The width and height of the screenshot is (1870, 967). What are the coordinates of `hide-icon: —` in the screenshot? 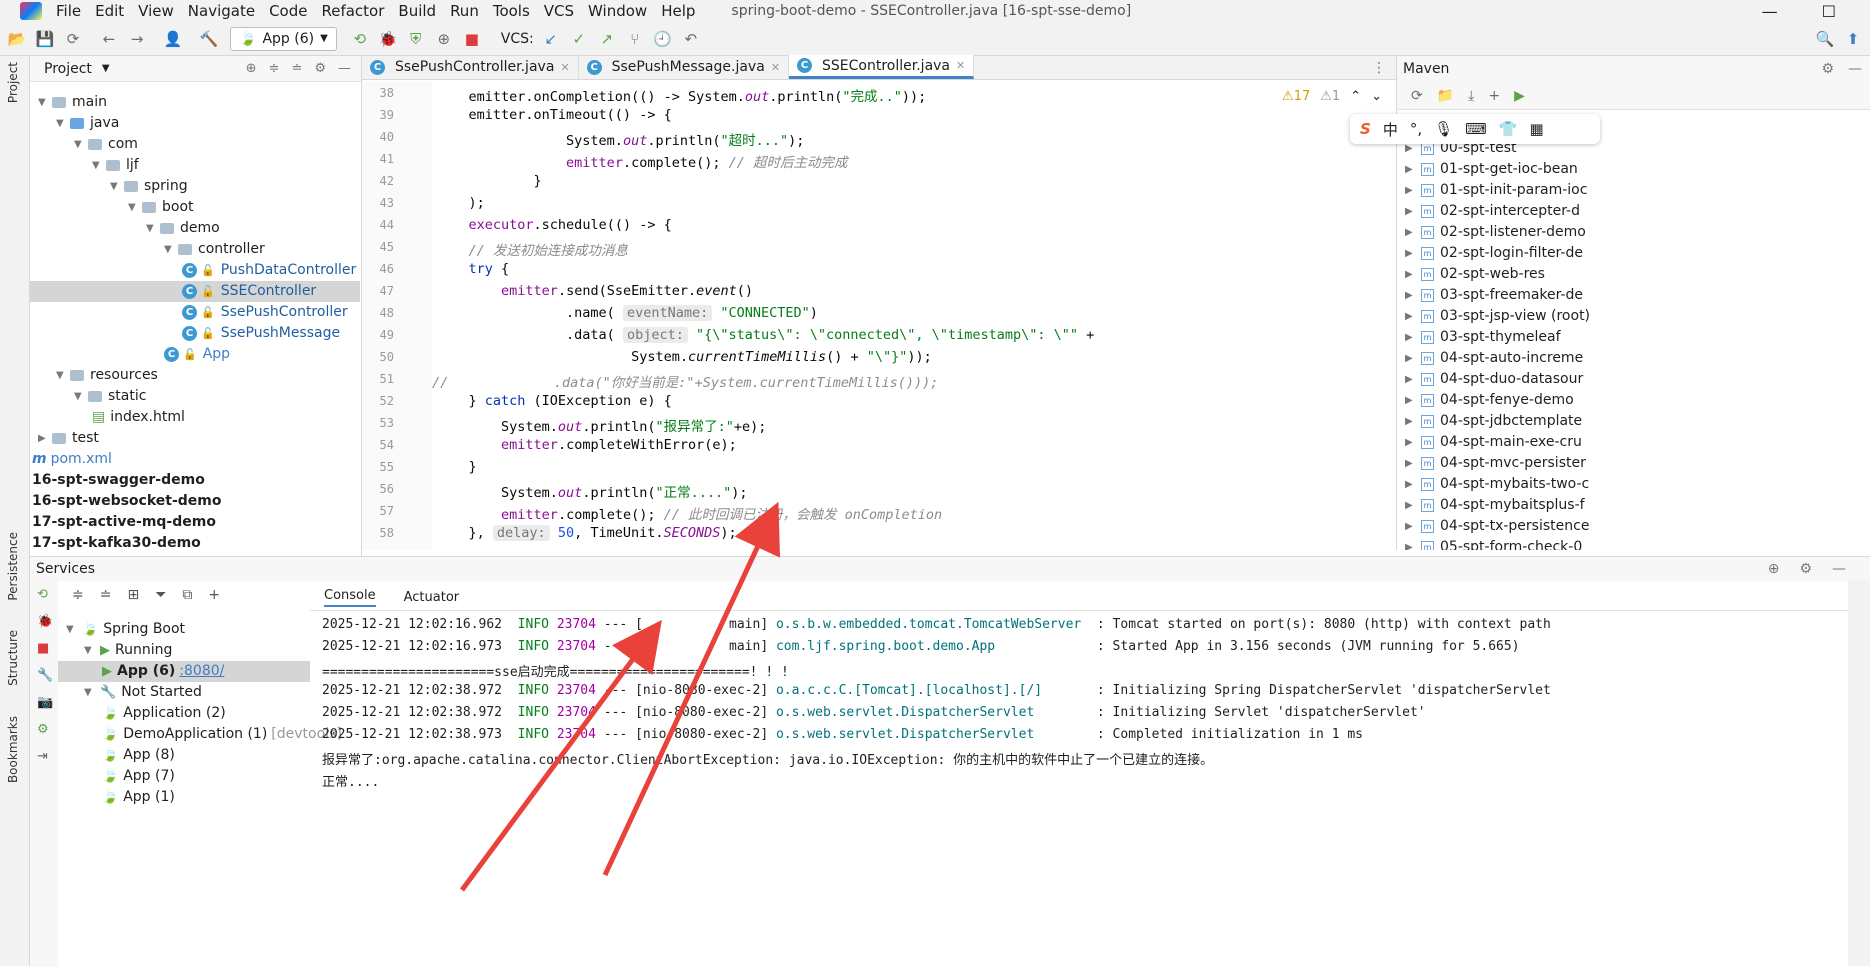 It's located at (1839, 569).